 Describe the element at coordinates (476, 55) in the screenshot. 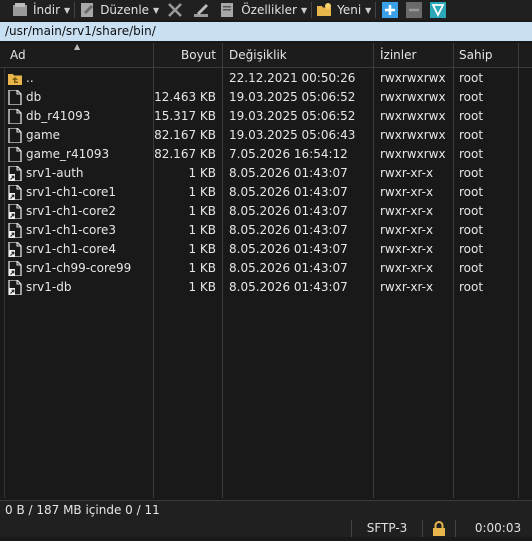

I see `column-owner: Sahip` at that location.